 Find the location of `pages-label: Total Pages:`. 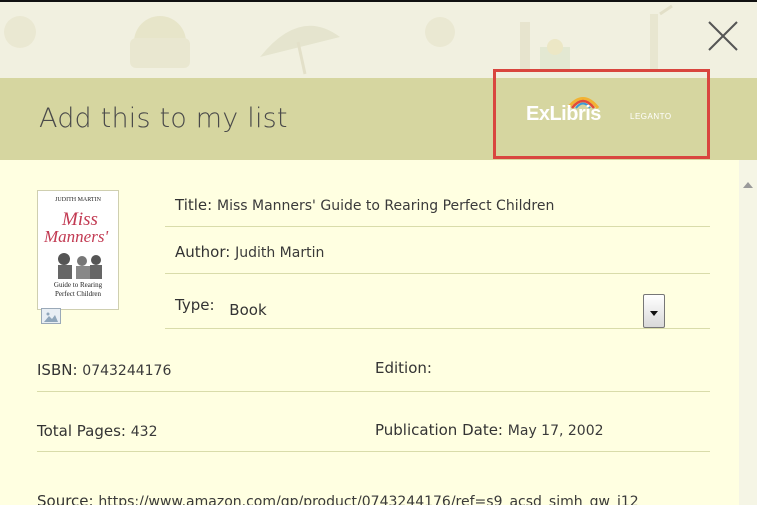

pages-label: Total Pages: is located at coordinates (81, 431).